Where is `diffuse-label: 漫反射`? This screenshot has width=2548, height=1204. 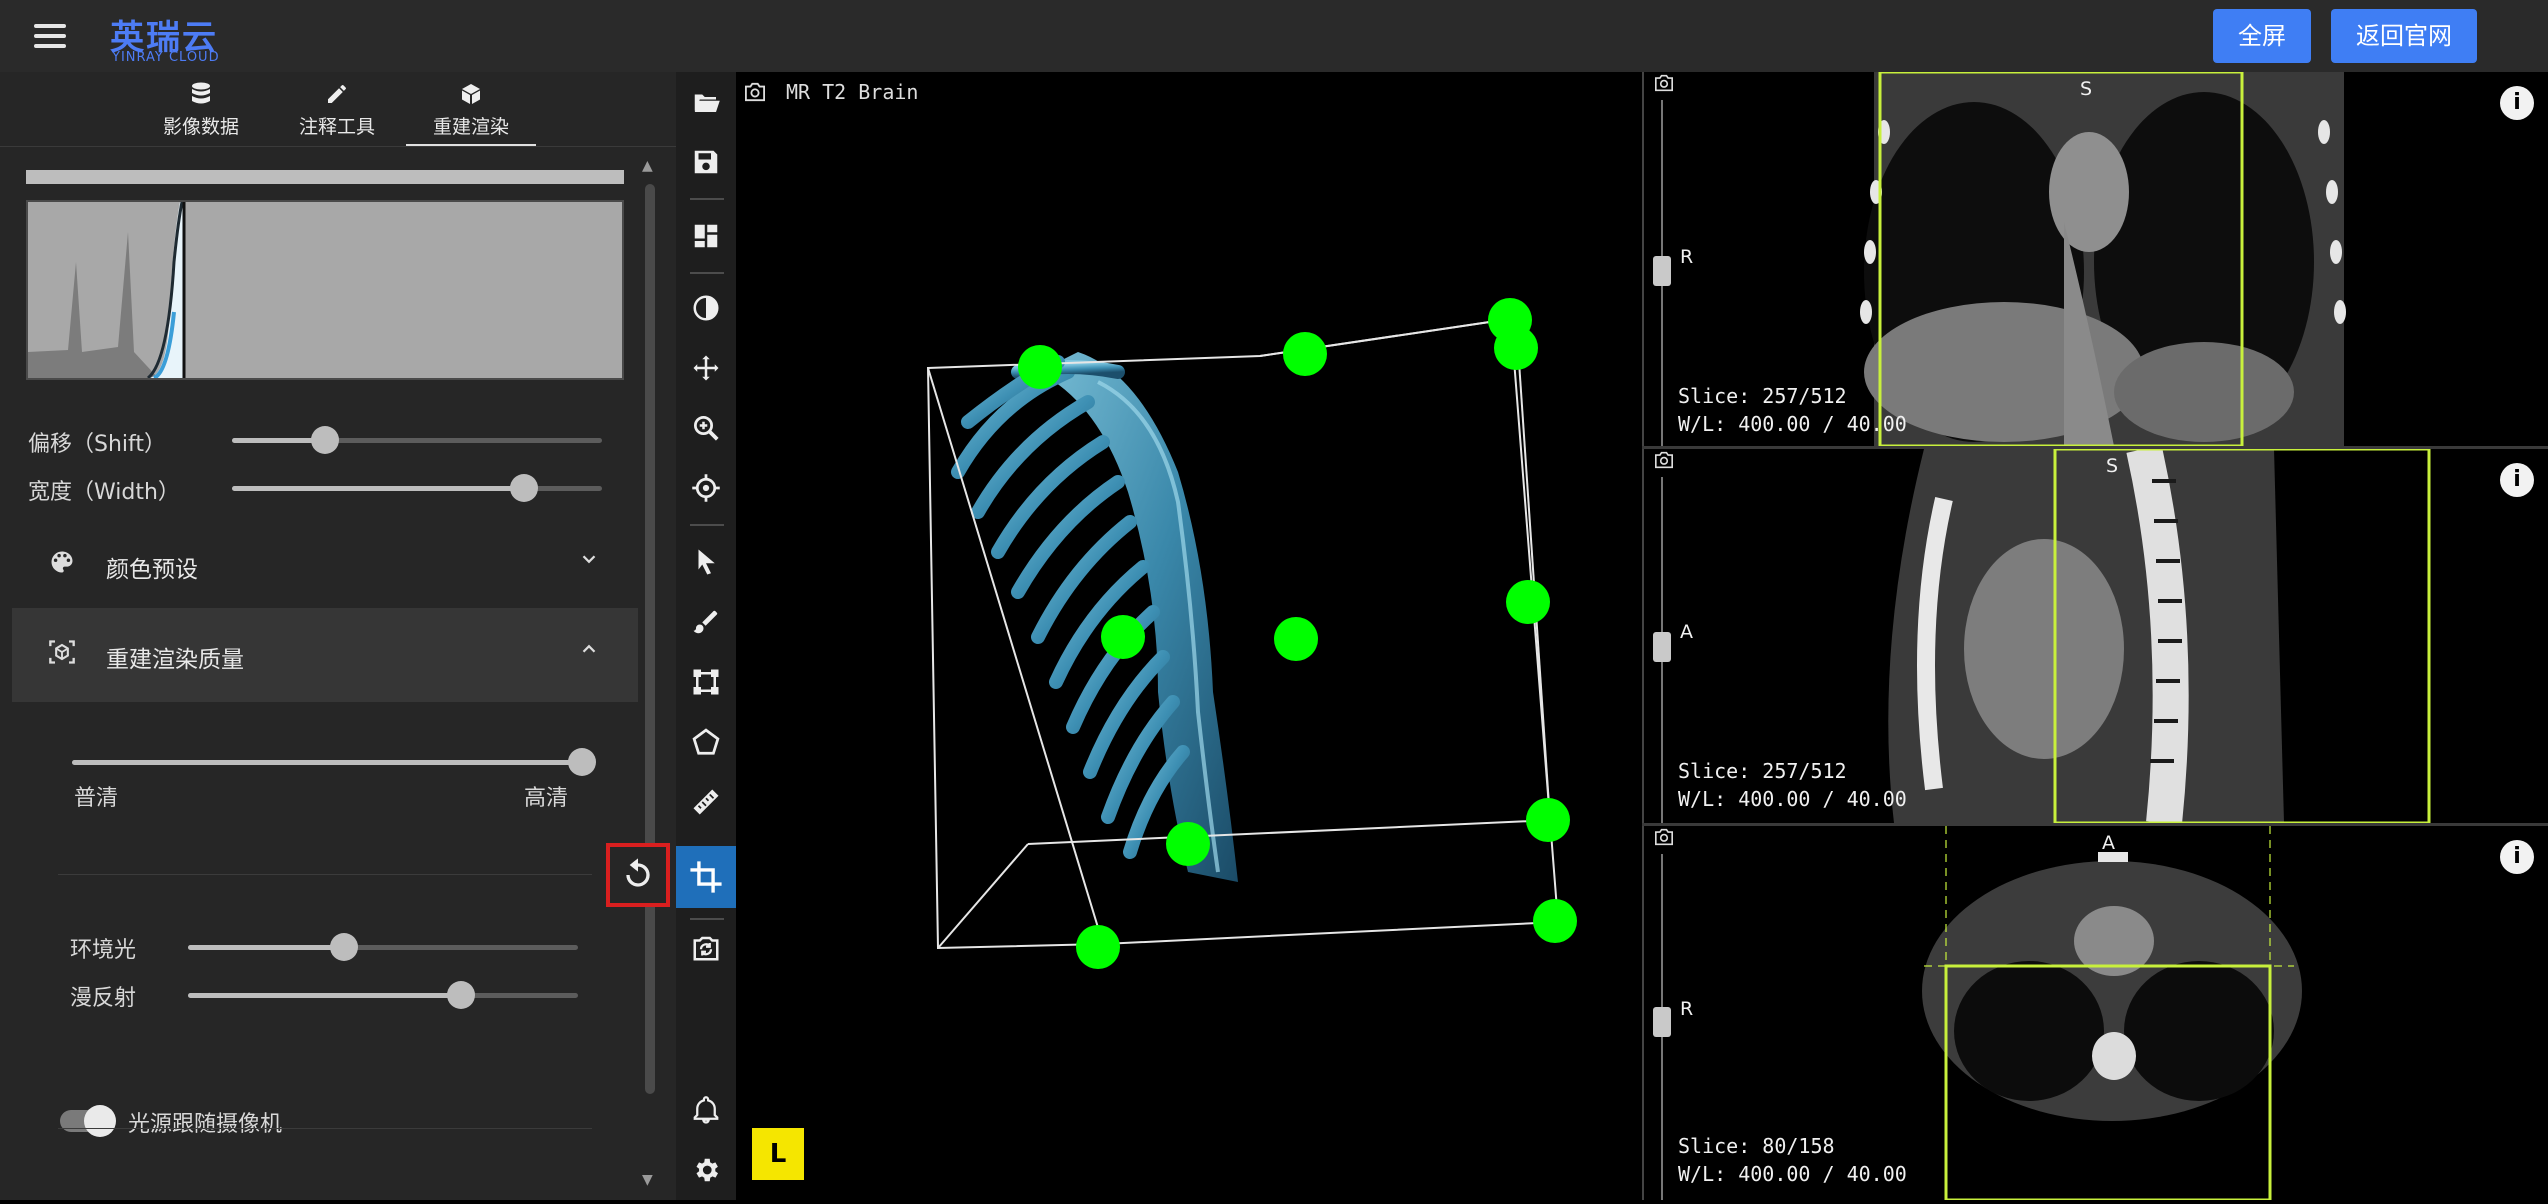
diffuse-label: 漫反射 is located at coordinates (103, 998).